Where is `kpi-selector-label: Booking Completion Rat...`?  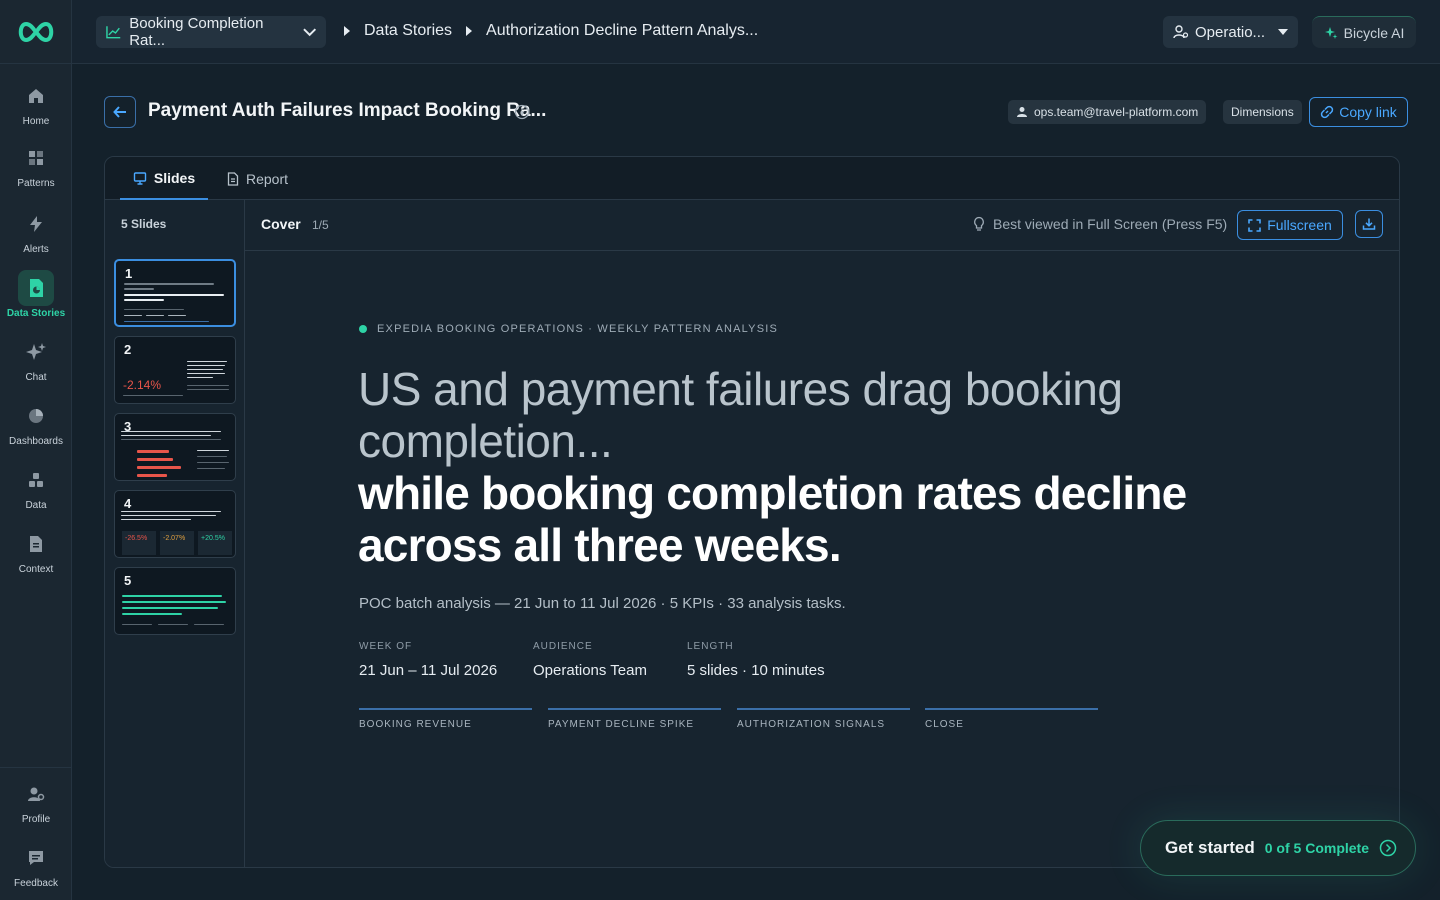
kpi-selector-label: Booking Completion Rat... is located at coordinates (196, 32).